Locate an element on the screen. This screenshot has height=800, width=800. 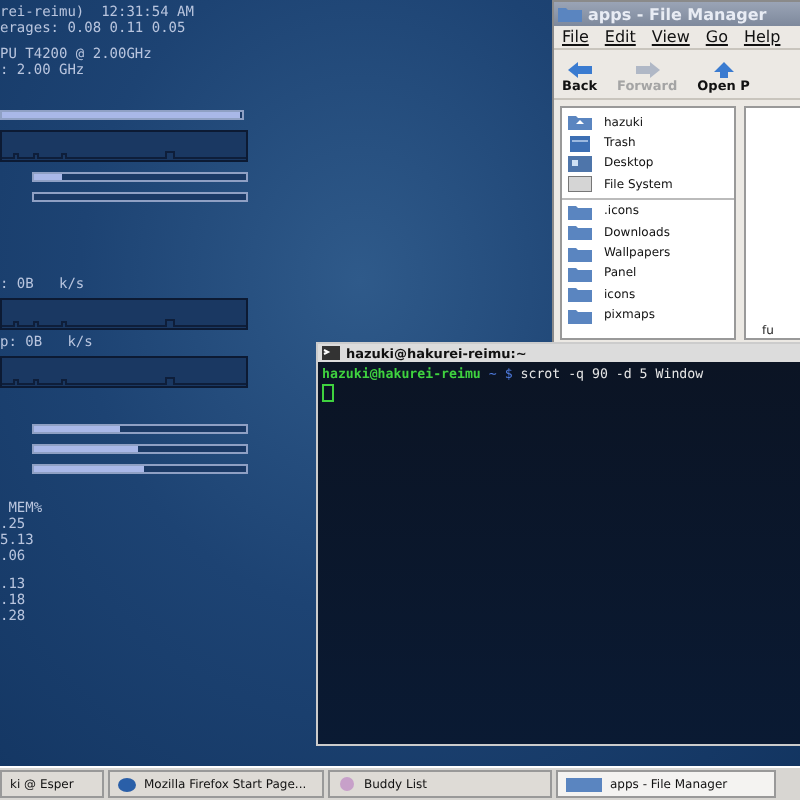
window-title: apps - File Manager is located at coordinates (677, 14).